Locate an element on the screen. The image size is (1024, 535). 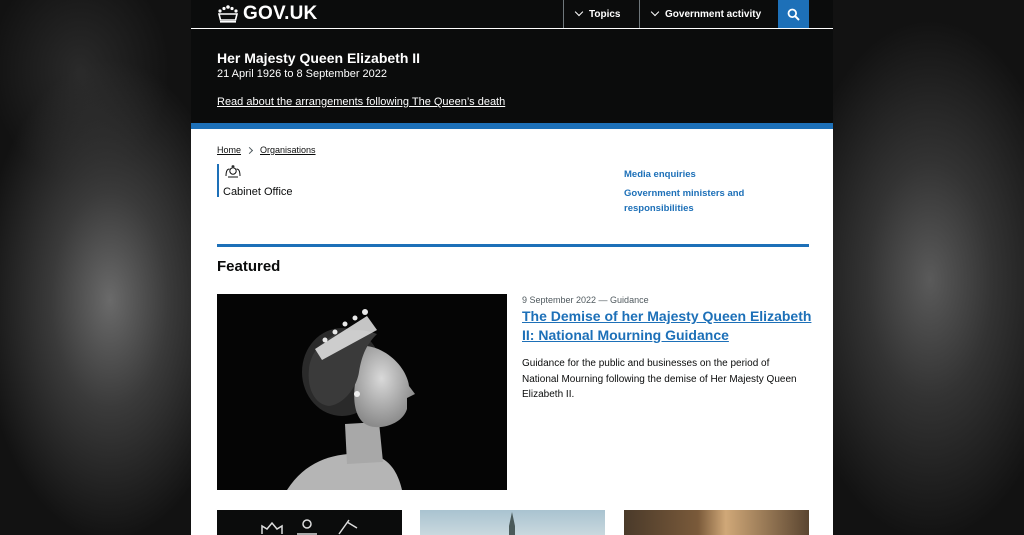
media-enquiries-link: Media enquiries is located at coordinates (699, 175).